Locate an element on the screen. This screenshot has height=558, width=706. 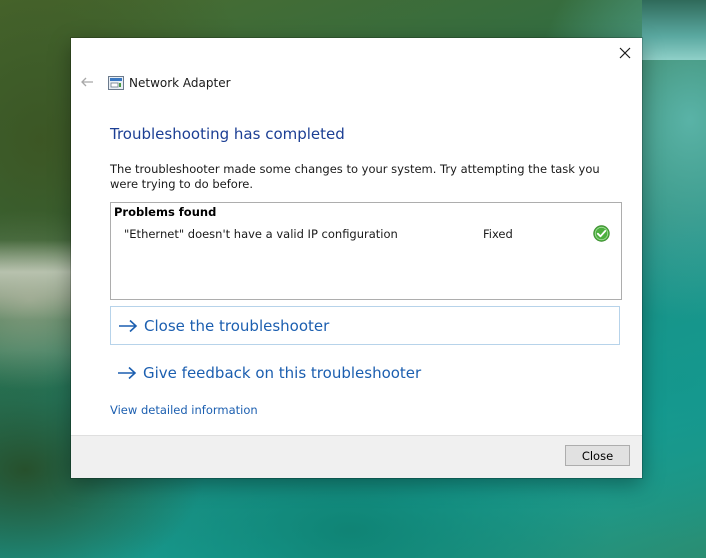
give-feedback-label: Give feedback on this troubleshooter is located at coordinates (282, 372).